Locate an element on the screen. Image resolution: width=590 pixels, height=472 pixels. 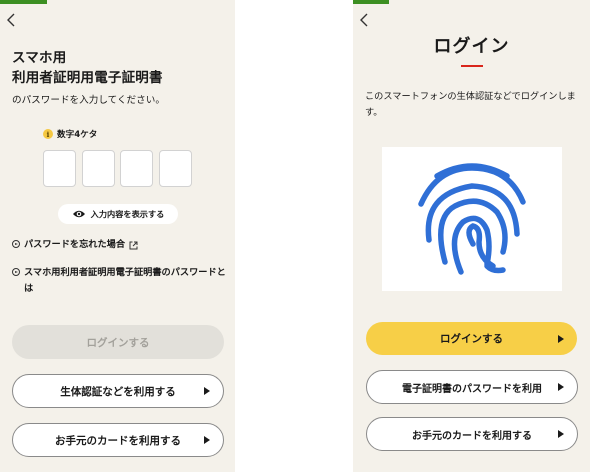
show-input-button: 入力内容を表示する is located at coordinates (118, 214).